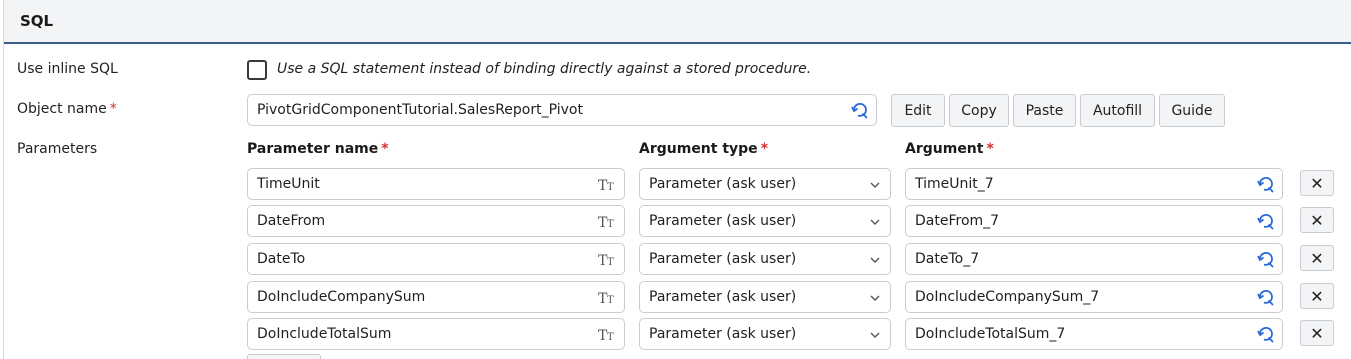 The height and width of the screenshot is (359, 1351). What do you see at coordinates (324, 334) in the screenshot?
I see `parameter-name-value: DoIncludeTotalSum` at bounding box center [324, 334].